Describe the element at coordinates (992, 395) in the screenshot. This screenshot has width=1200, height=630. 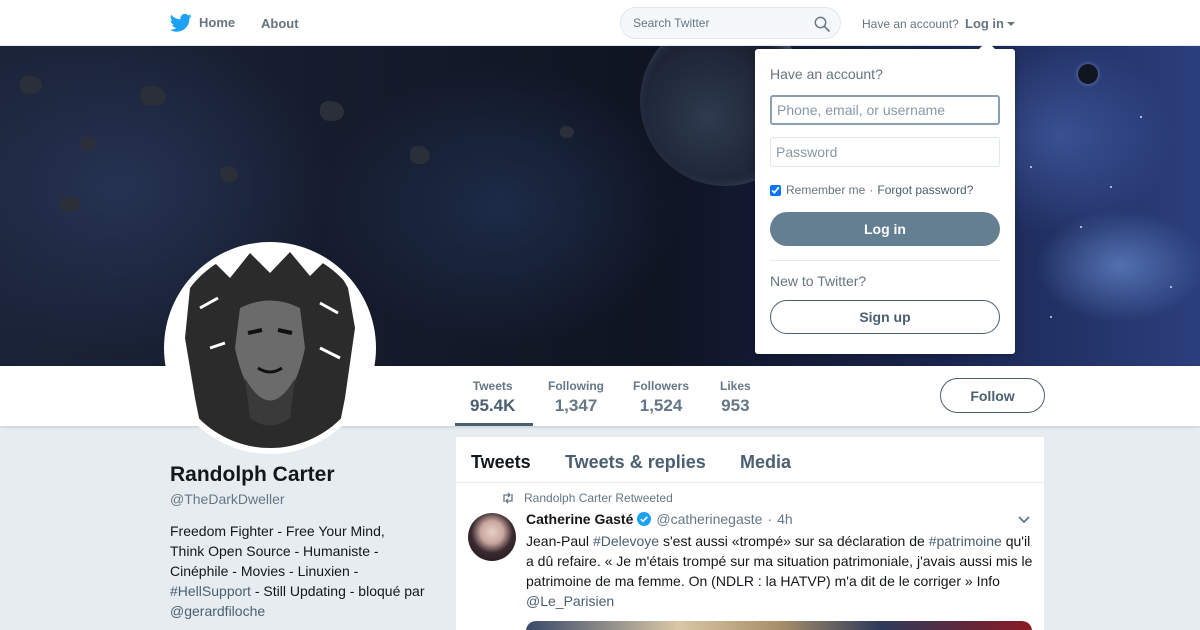
I see `follow-button: Follow` at that location.